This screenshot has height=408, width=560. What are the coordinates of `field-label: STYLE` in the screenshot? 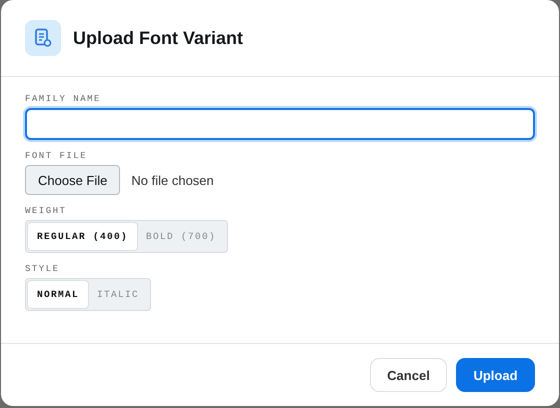 It's located at (42, 269).